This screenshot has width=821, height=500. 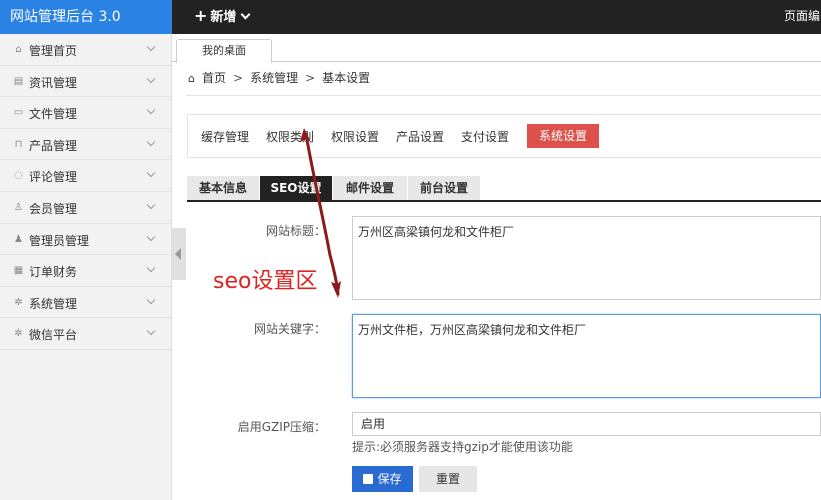 I want to click on nav-permission-settings: 权限设置, so click(x=355, y=136).